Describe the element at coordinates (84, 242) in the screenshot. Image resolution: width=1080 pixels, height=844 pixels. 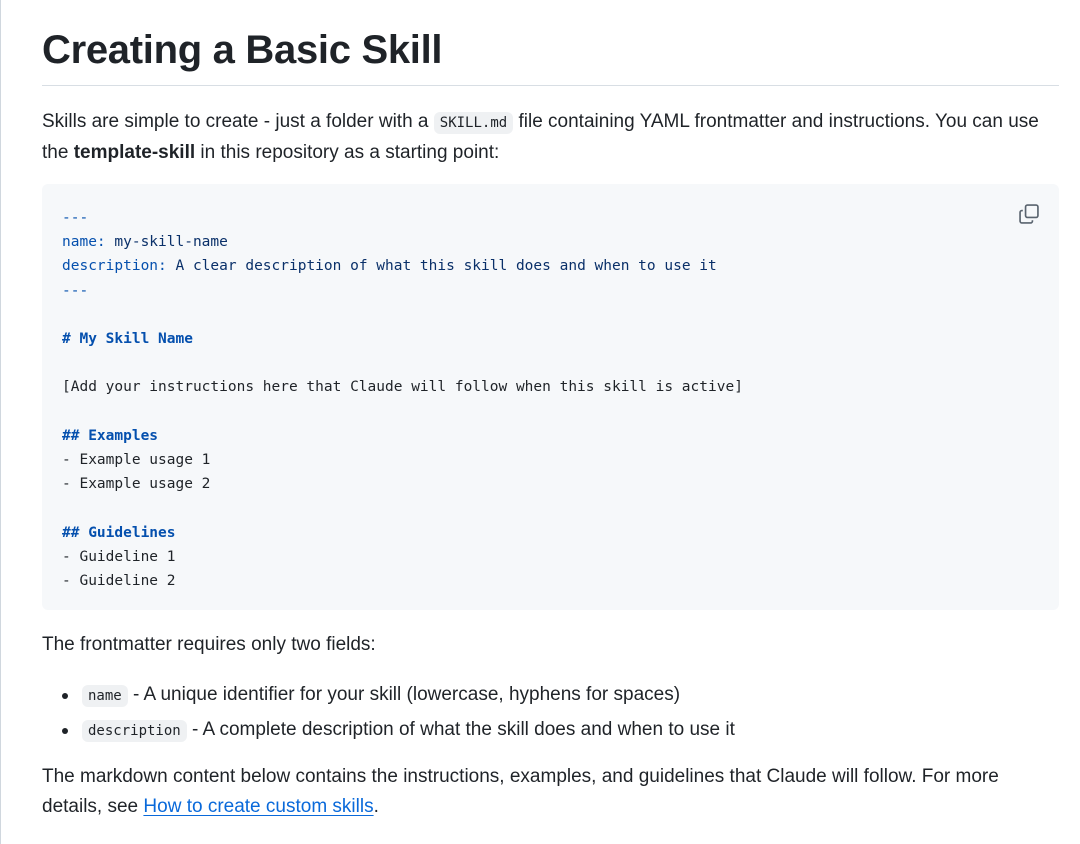
I see `code-name-key: name:` at that location.